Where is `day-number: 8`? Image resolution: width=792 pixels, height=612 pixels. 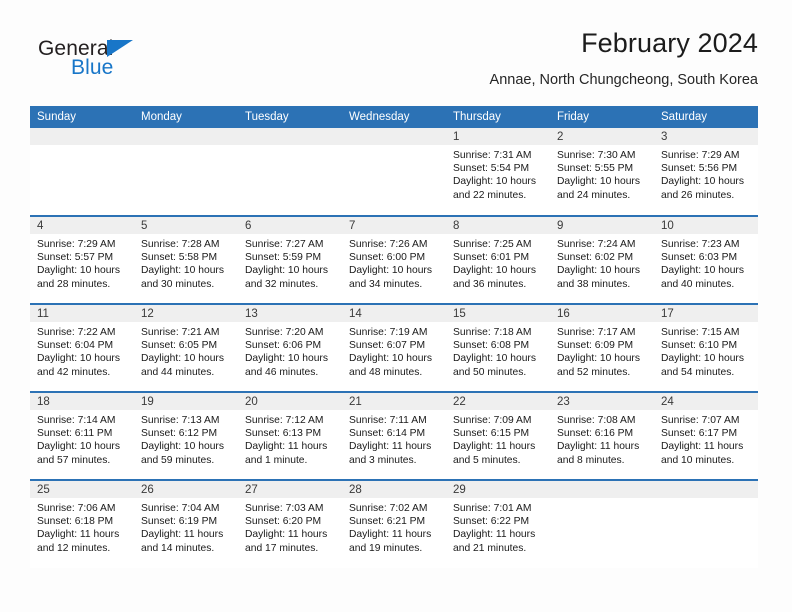
day-number: 8 is located at coordinates (498, 225).